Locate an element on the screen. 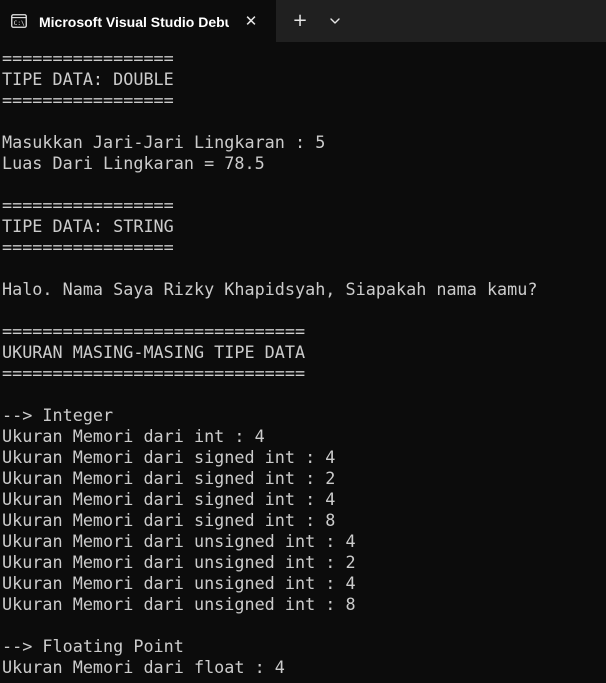 The height and width of the screenshot is (683, 606). console-line: TIPE DATA: STRING is located at coordinates (88, 226).